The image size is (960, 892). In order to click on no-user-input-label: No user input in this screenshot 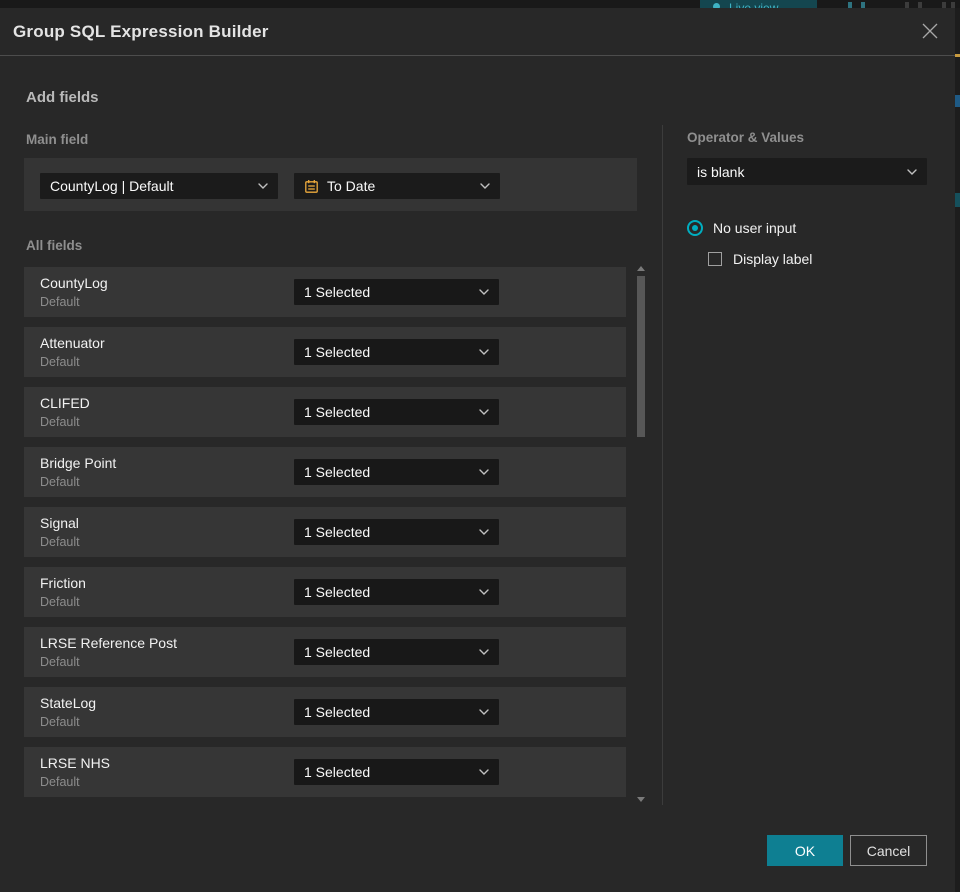, I will do `click(755, 228)`.